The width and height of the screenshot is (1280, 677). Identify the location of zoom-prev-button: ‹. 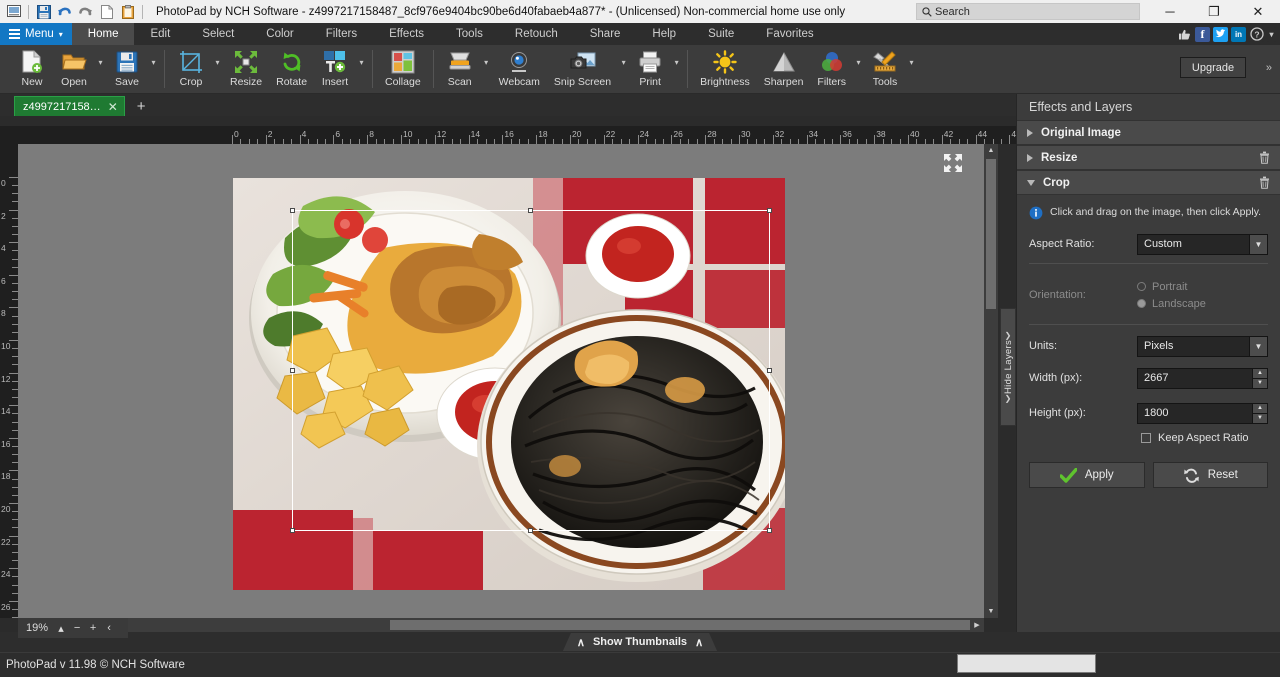
(109, 628).